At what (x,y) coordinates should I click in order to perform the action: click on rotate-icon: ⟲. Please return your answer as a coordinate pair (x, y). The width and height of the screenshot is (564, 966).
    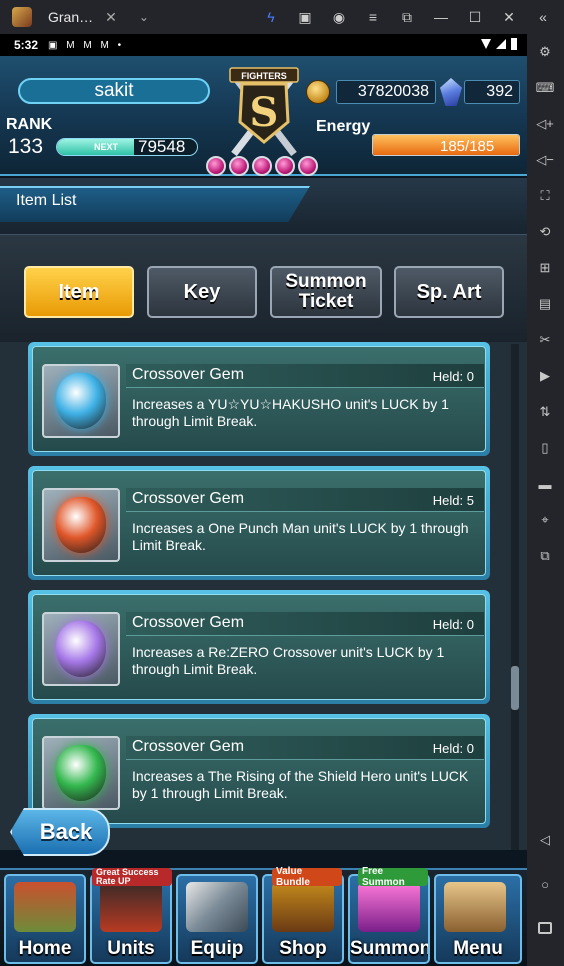
    Looking at the image, I should click on (545, 232).